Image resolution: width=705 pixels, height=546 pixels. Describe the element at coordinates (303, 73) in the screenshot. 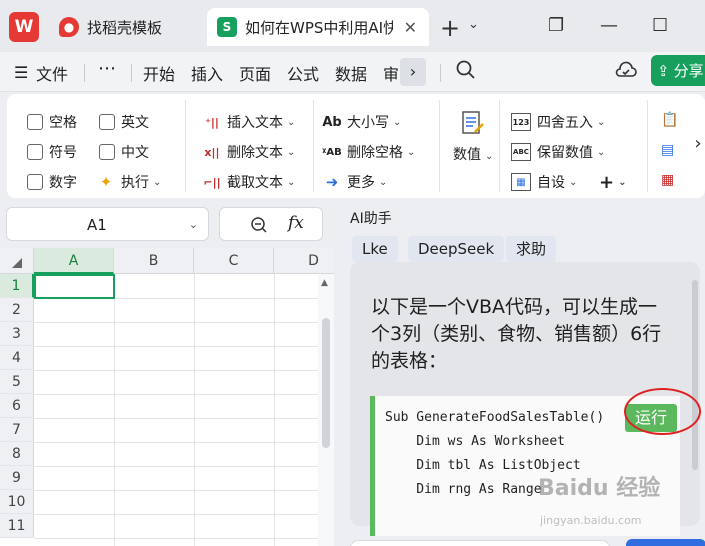

I see `menu-formula: 公式` at that location.